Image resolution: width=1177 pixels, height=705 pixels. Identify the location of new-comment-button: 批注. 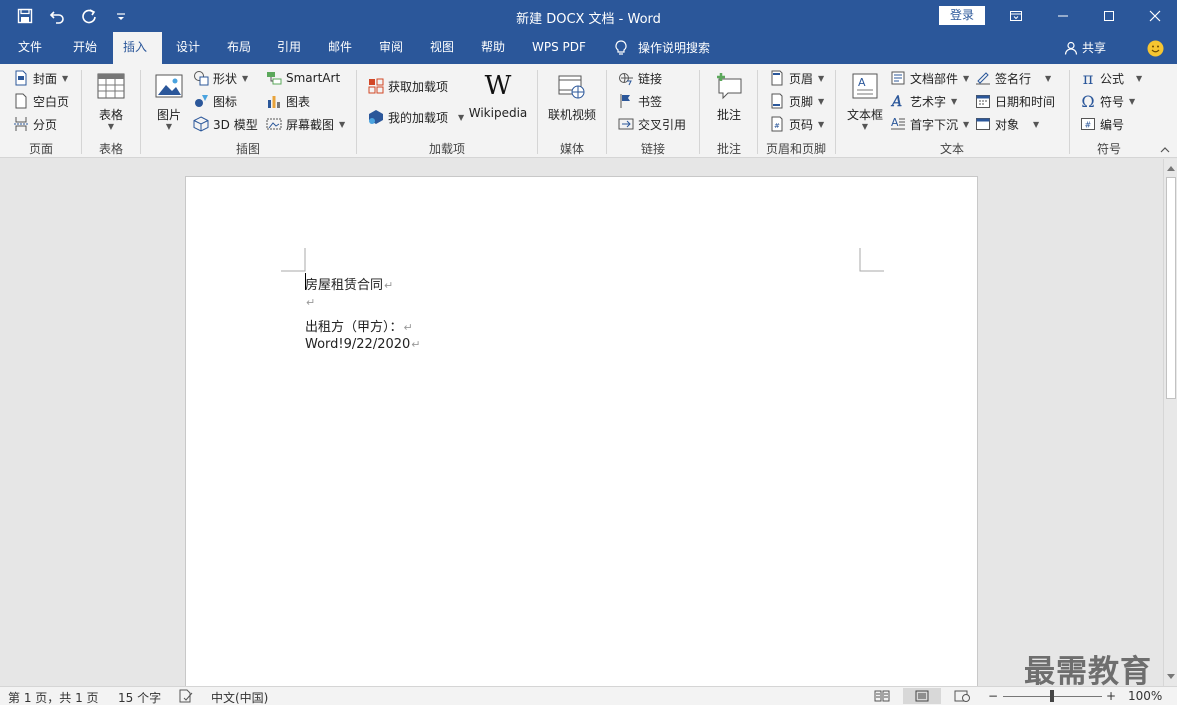
(729, 96).